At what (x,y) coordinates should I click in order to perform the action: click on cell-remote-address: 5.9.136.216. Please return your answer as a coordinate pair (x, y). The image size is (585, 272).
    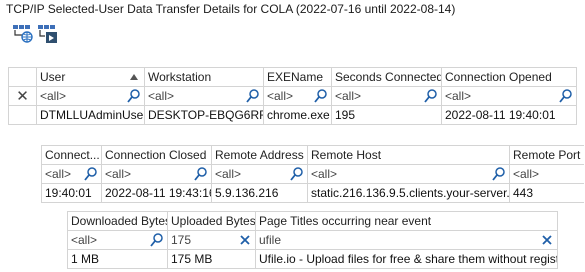
    Looking at the image, I should click on (259, 193).